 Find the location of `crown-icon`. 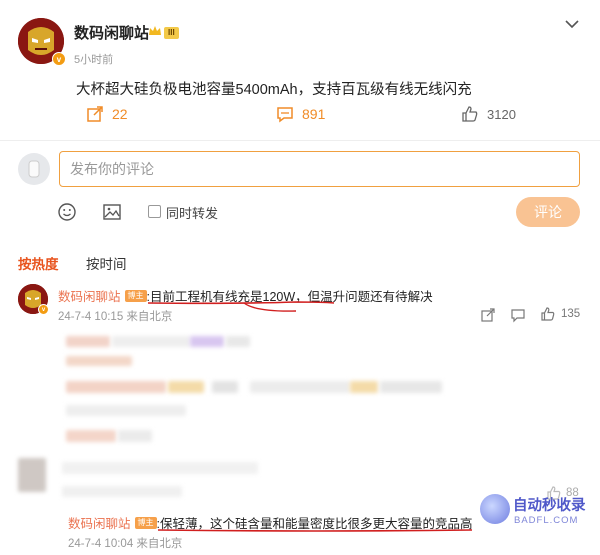

crown-icon is located at coordinates (155, 30).